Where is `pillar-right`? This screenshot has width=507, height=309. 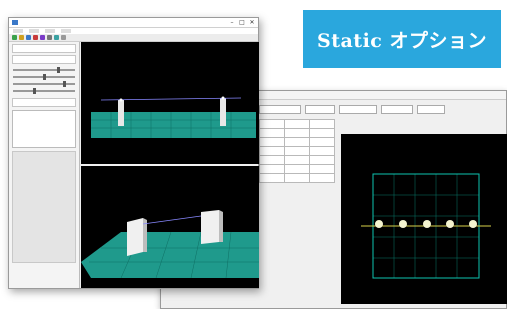 pillar-right is located at coordinates (223, 112).